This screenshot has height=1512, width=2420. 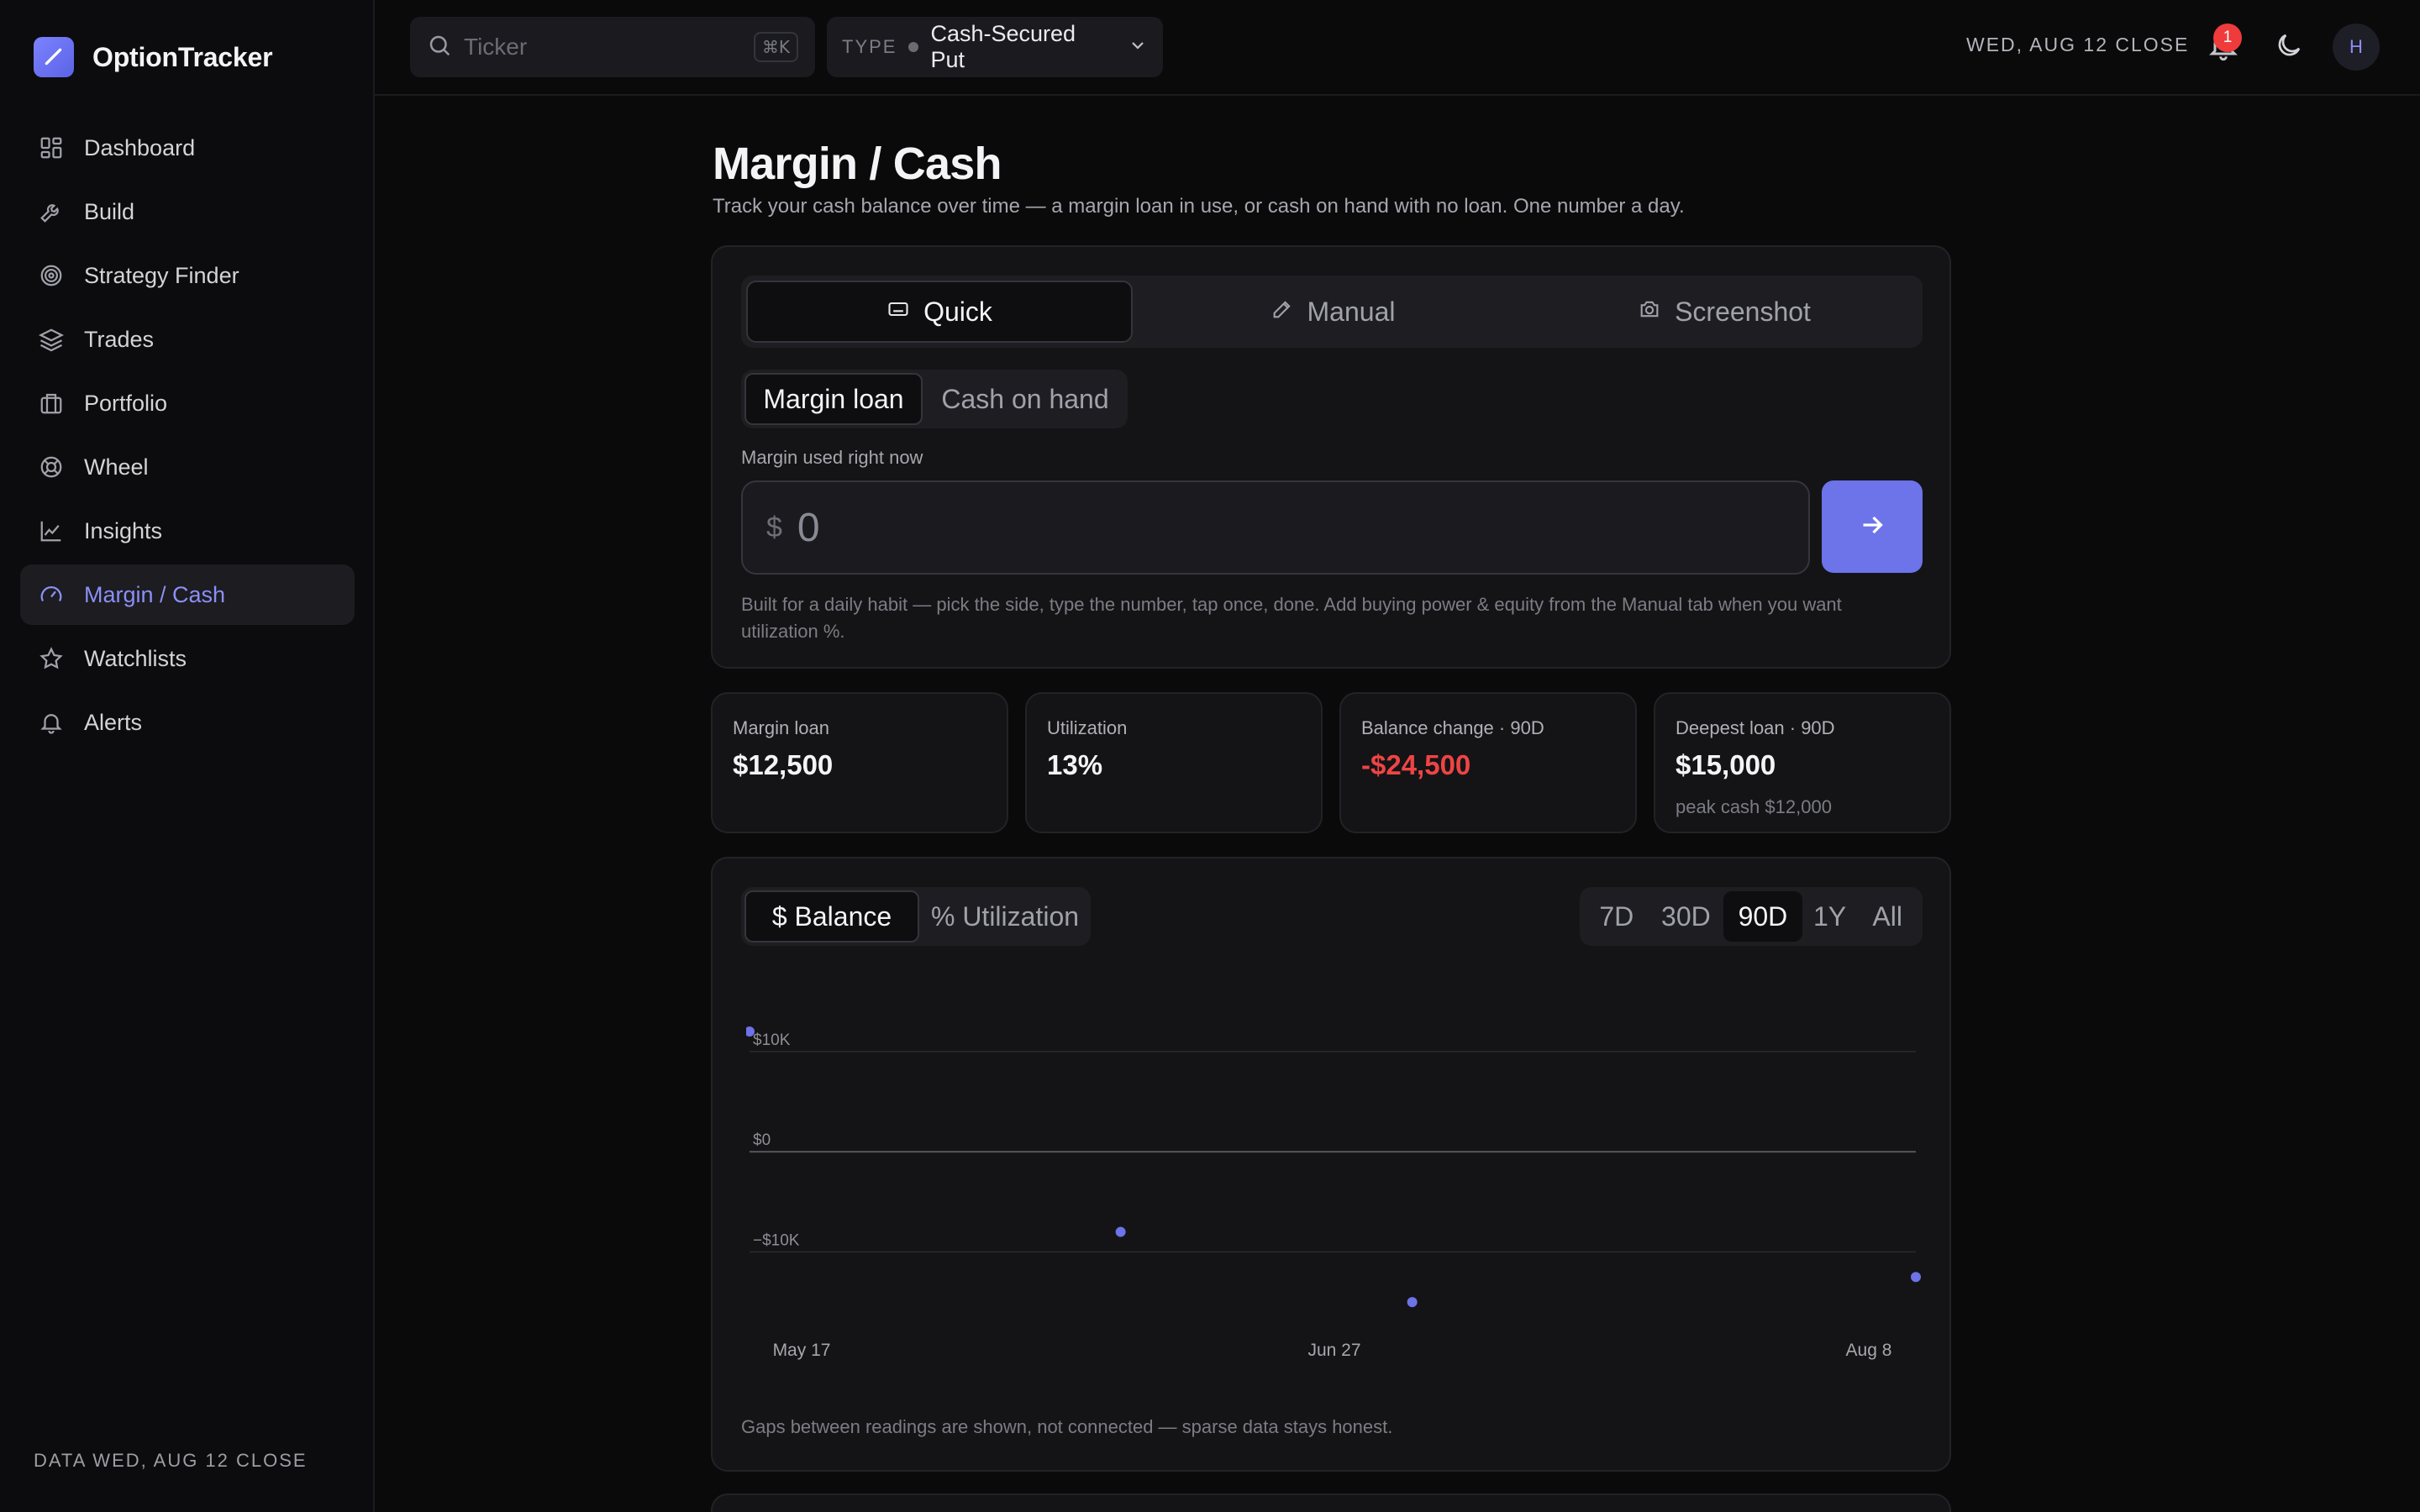 I want to click on chevron-down-icon, so click(x=1138, y=47).